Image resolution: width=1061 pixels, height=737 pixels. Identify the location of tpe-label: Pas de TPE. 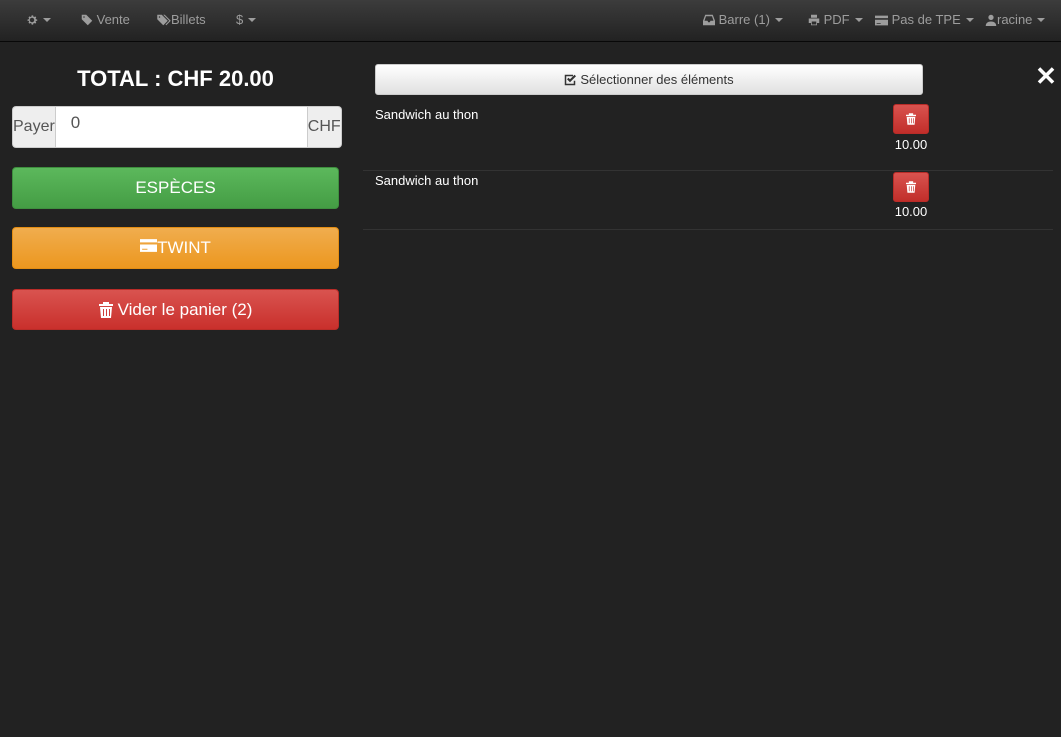
(926, 19).